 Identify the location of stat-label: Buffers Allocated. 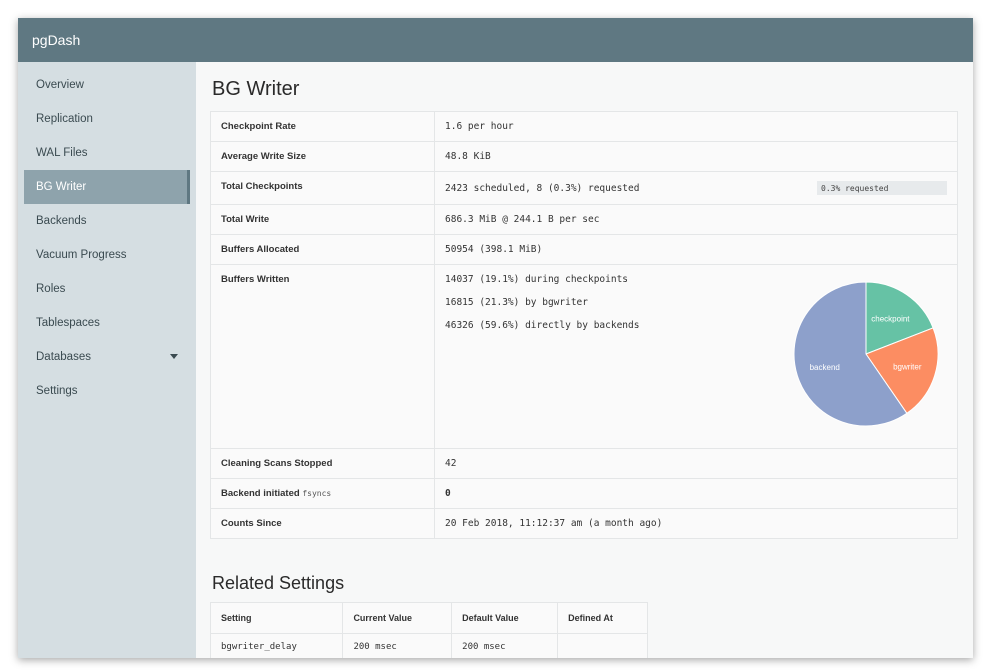
(322, 249).